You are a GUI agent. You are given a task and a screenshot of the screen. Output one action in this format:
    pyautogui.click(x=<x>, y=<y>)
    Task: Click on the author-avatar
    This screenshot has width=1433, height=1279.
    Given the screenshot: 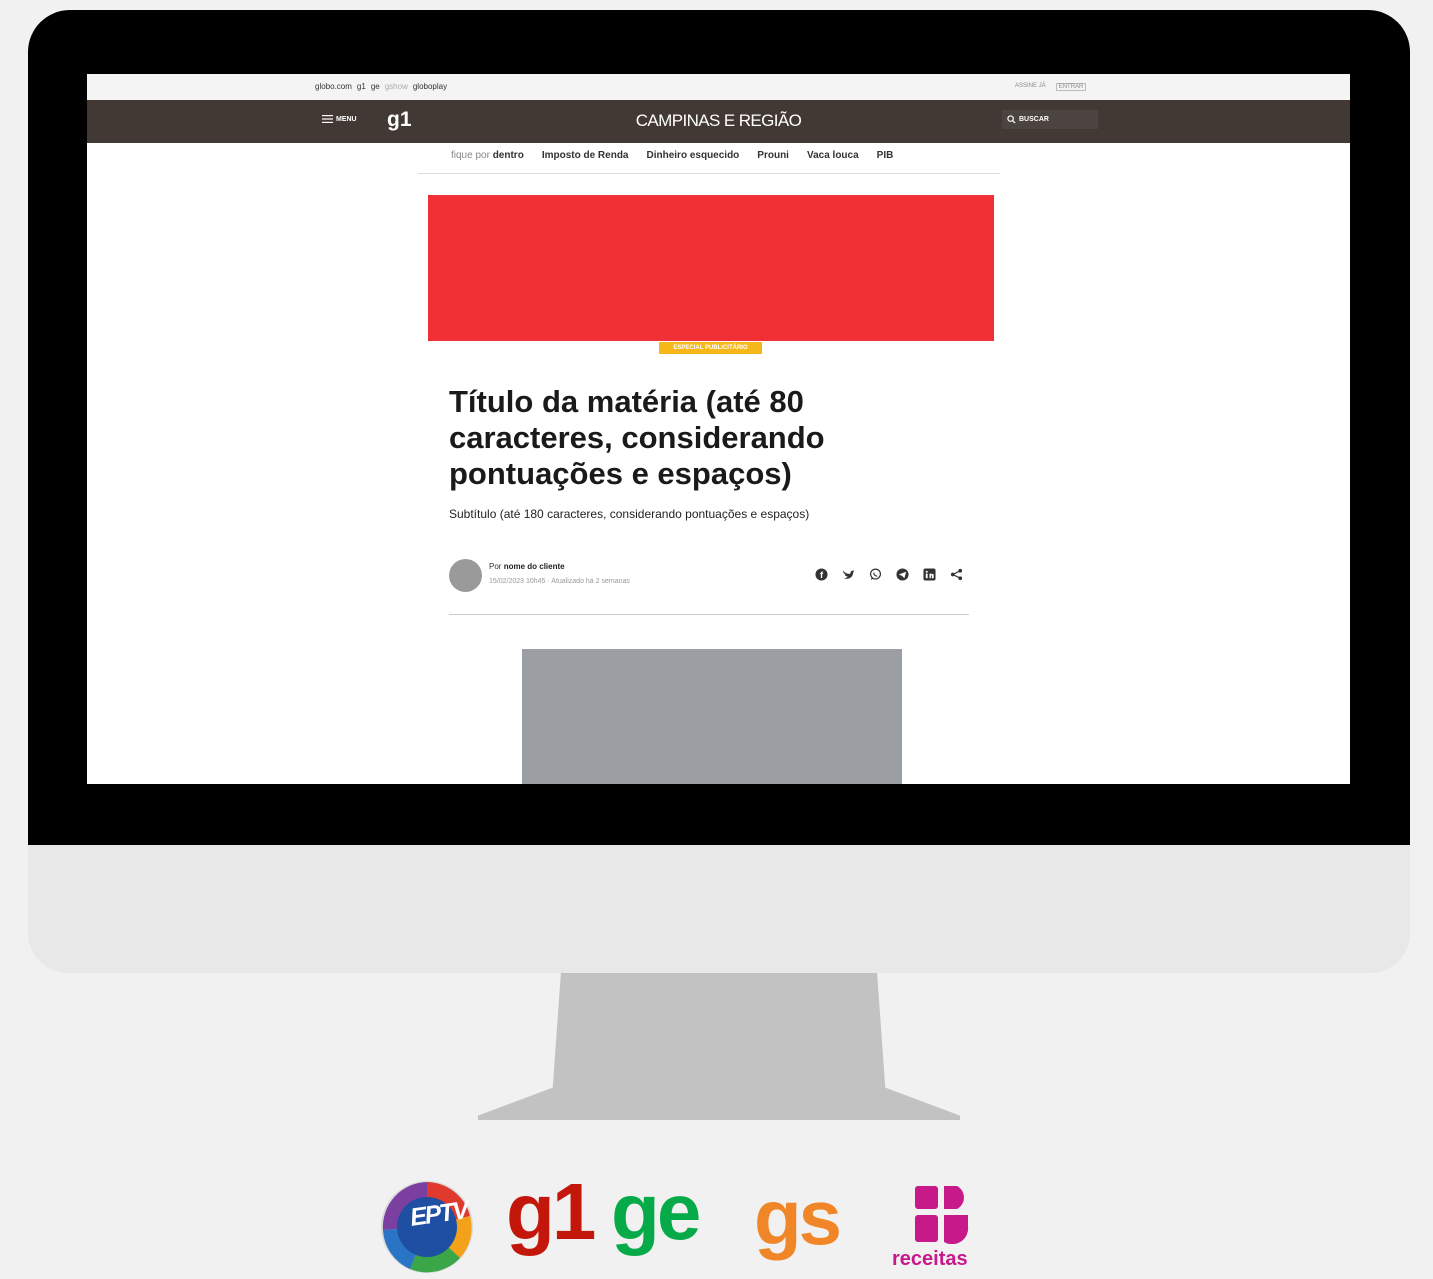 What is the action you would take?
    pyautogui.click(x=465, y=575)
    